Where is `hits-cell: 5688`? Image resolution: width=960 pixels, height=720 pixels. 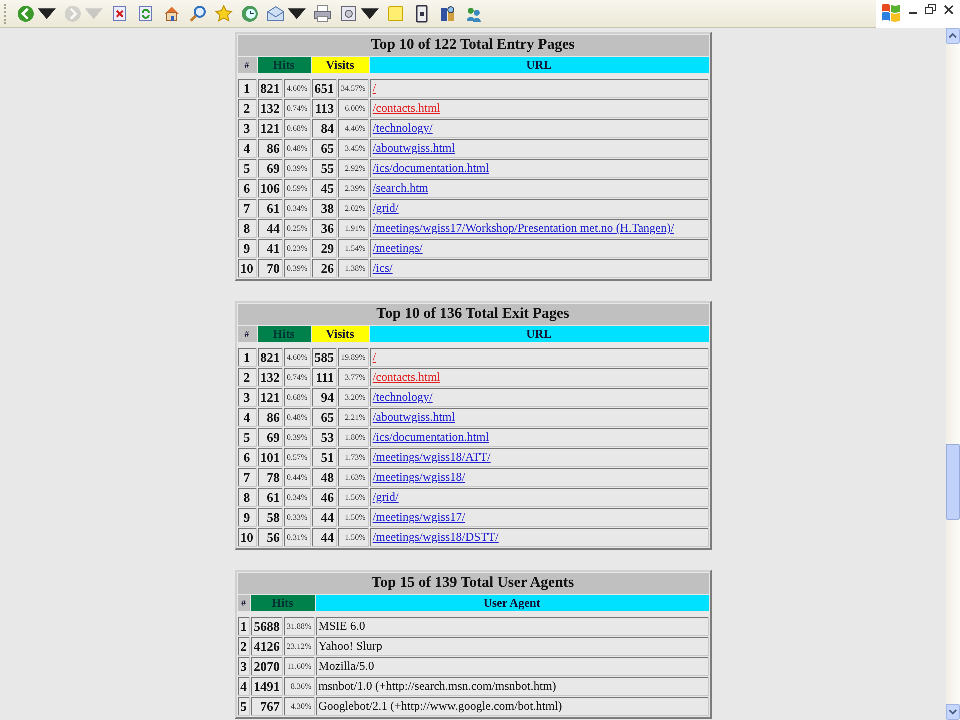
hits-cell: 5688 is located at coordinates (267, 626).